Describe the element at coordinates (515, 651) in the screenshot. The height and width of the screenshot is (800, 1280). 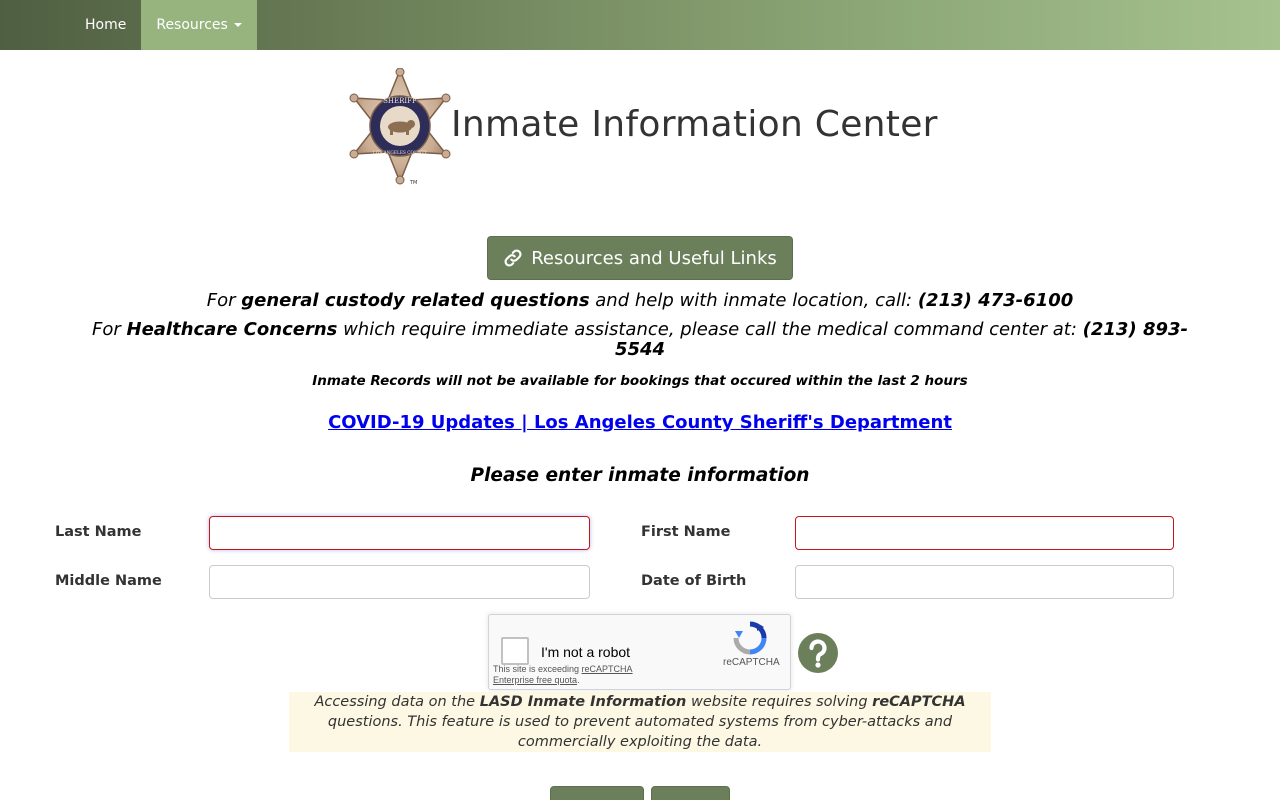
I see `recaptcha-checkbox` at that location.